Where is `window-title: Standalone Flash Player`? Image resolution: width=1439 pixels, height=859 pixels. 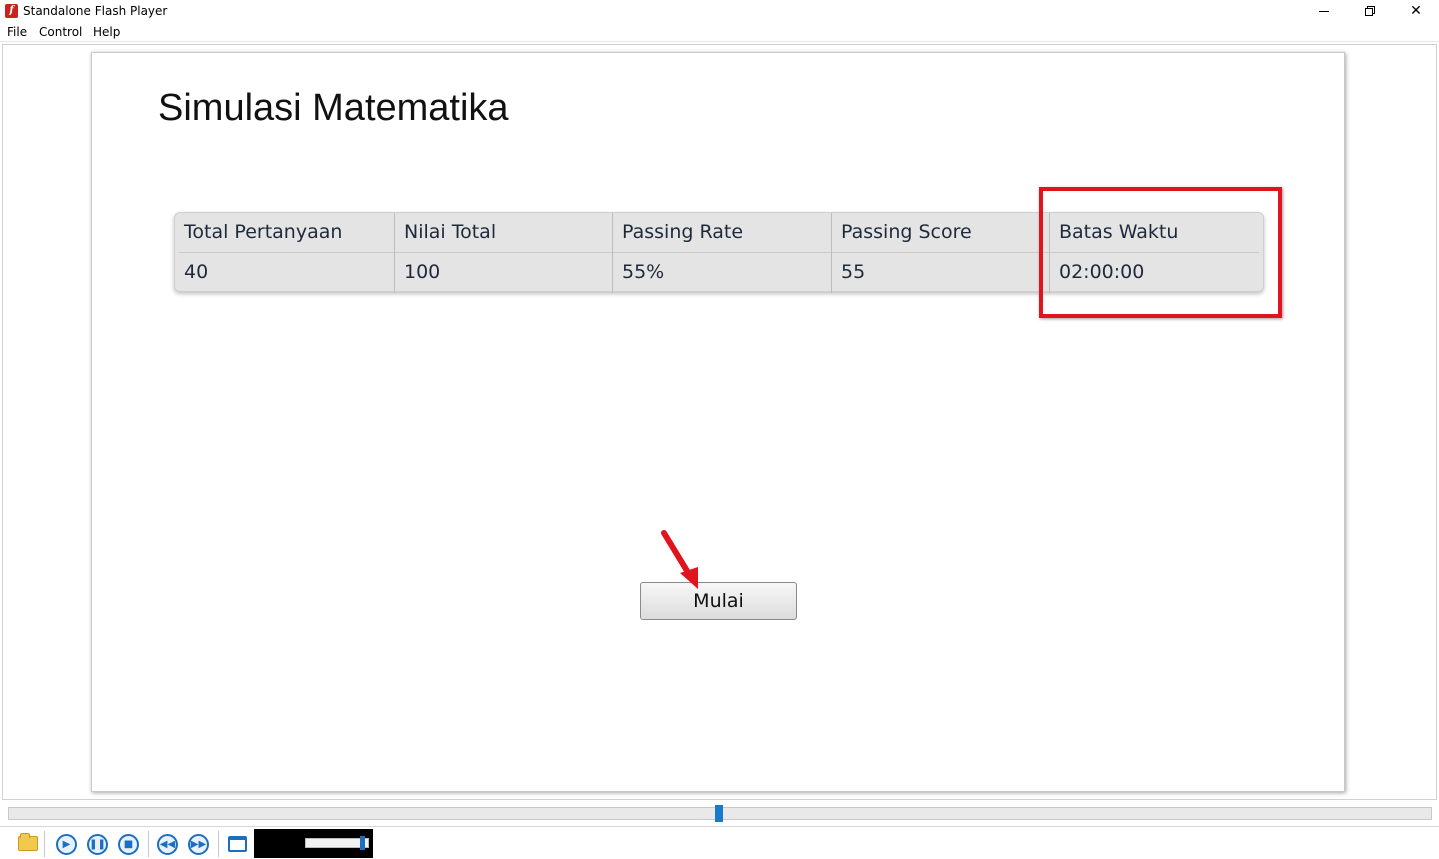 window-title: Standalone Flash Player is located at coordinates (95, 11).